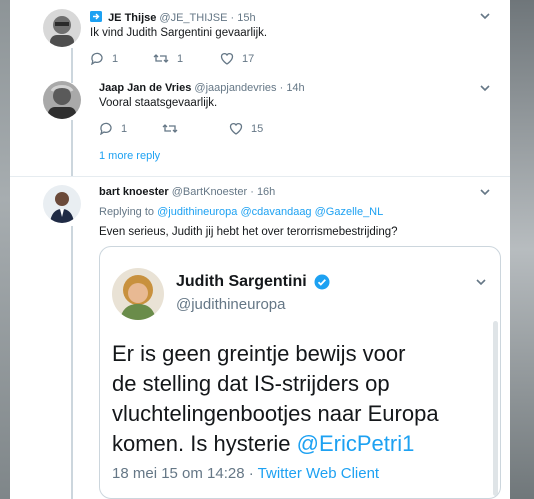 The height and width of the screenshot is (499, 534). Describe the element at coordinates (520, 249) in the screenshot. I see `background-strip` at that location.